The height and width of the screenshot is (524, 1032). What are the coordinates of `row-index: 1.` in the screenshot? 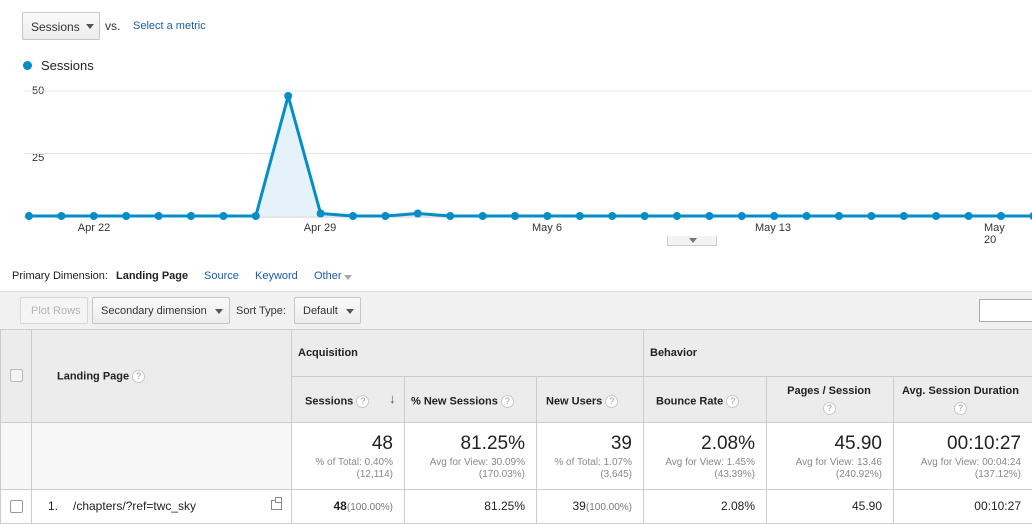 It's located at (53, 506).